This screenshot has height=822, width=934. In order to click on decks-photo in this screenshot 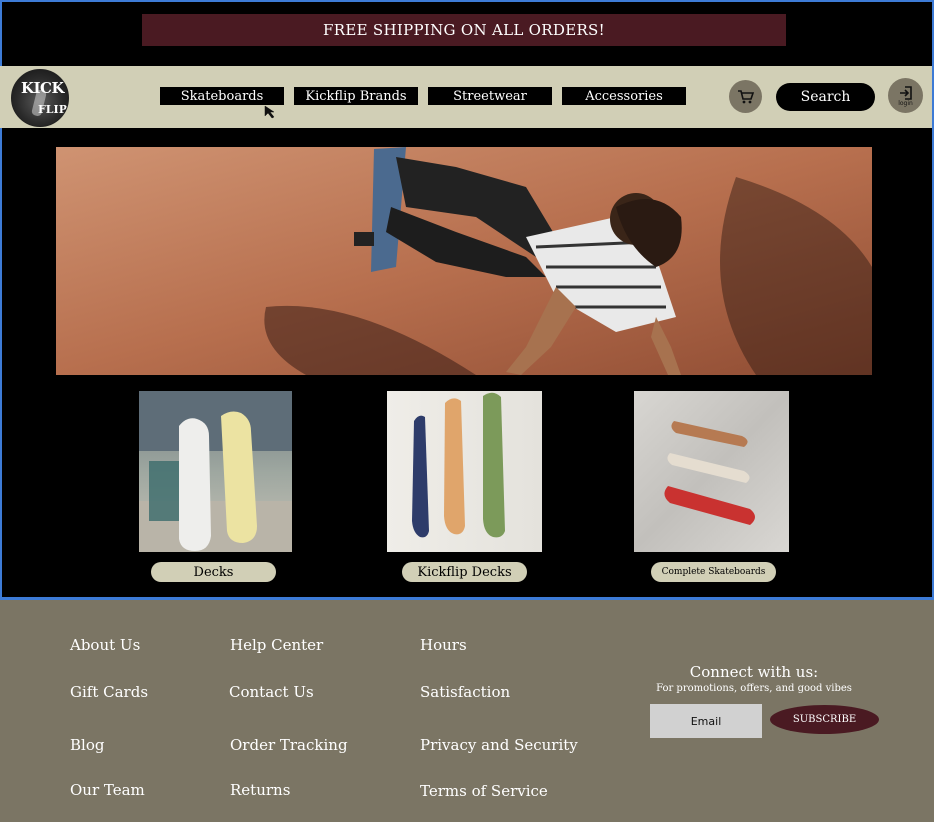, I will do `click(215, 471)`.